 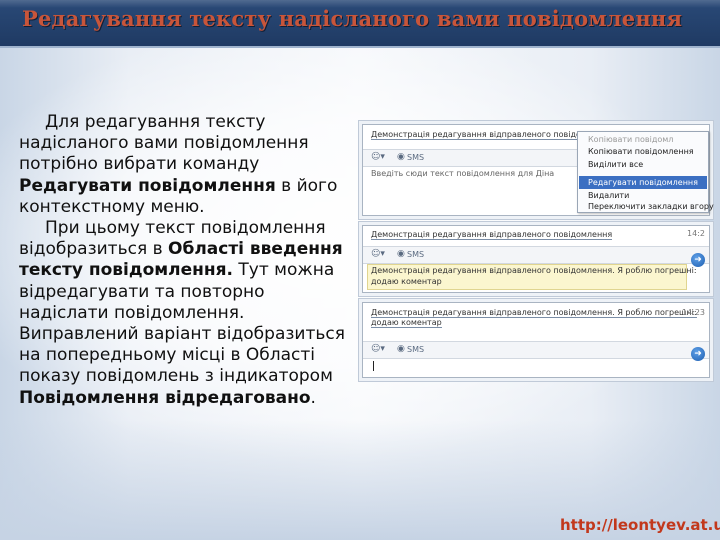 I want to click on menu-item-switch-tabs: Переключити закладки вгору, so click(x=651, y=206).